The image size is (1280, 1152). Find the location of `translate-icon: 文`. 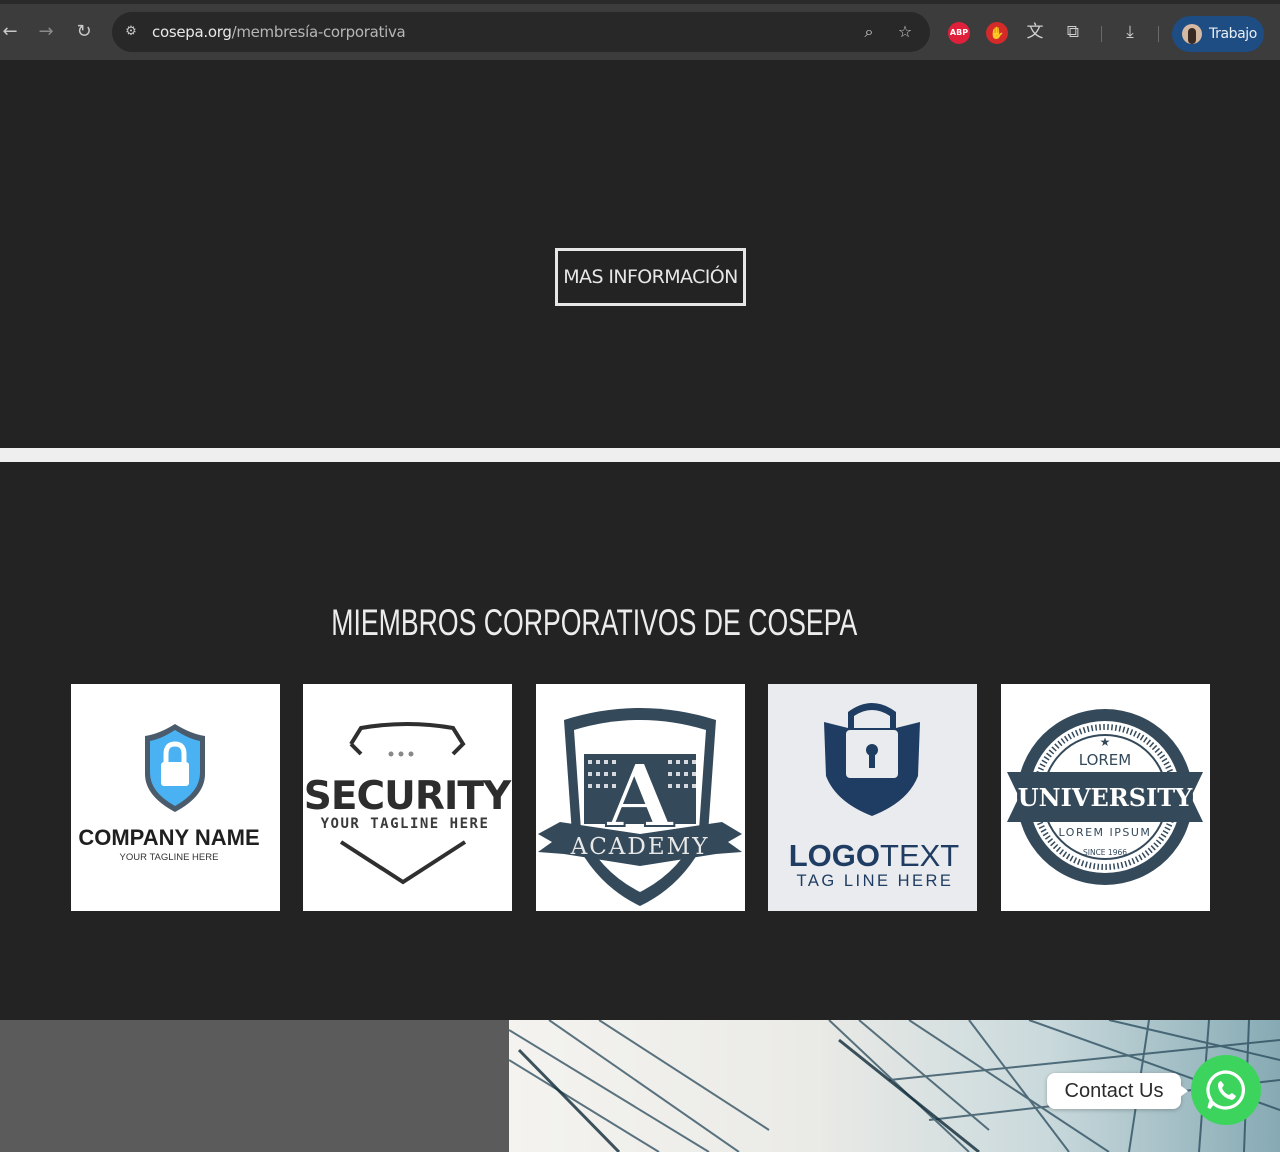

translate-icon: 文 is located at coordinates (1035, 32).